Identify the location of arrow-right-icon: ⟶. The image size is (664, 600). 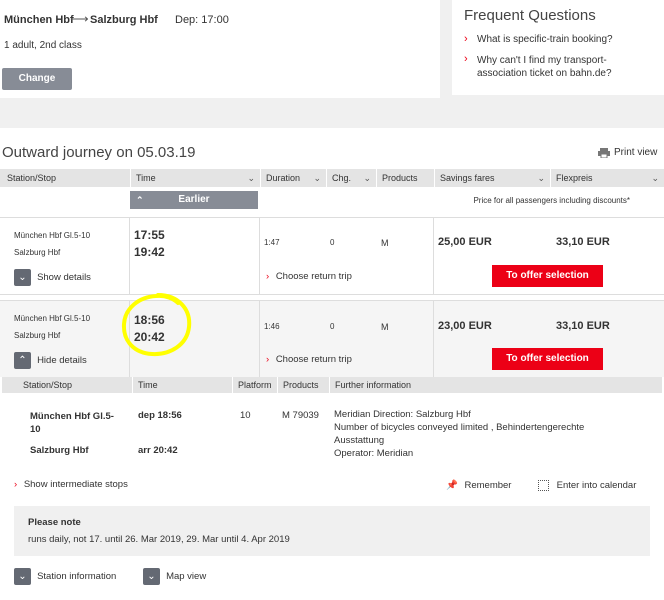
(79, 18).